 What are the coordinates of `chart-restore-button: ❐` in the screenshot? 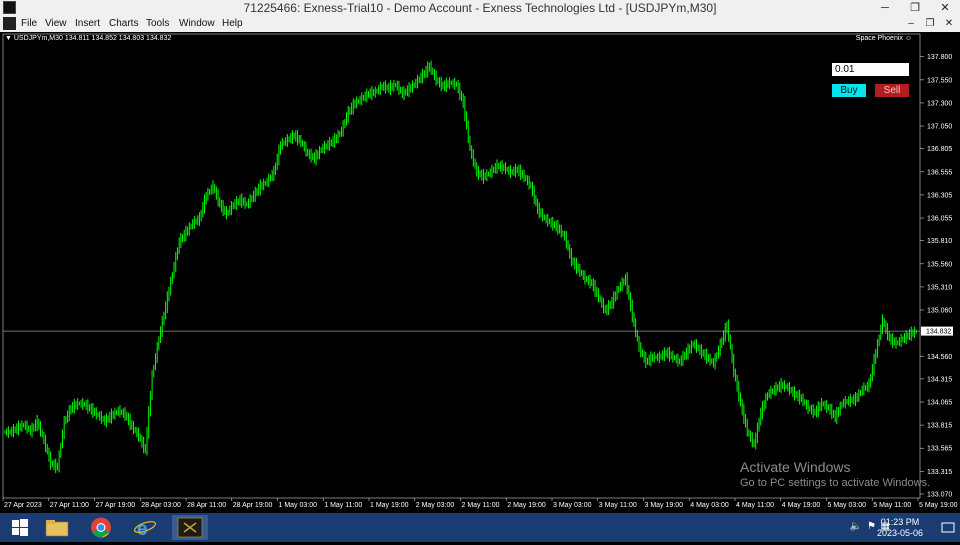 It's located at (930, 24).